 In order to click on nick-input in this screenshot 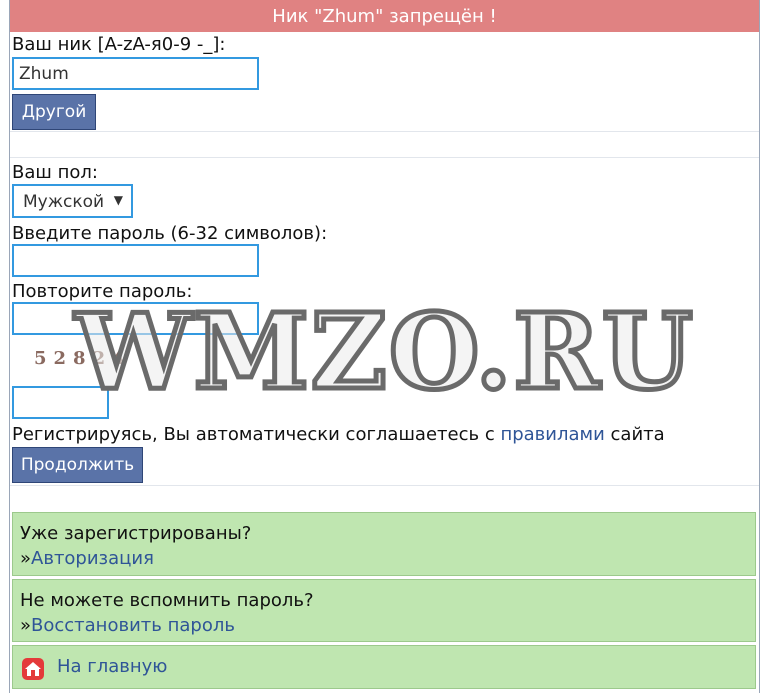, I will do `click(135, 73)`.